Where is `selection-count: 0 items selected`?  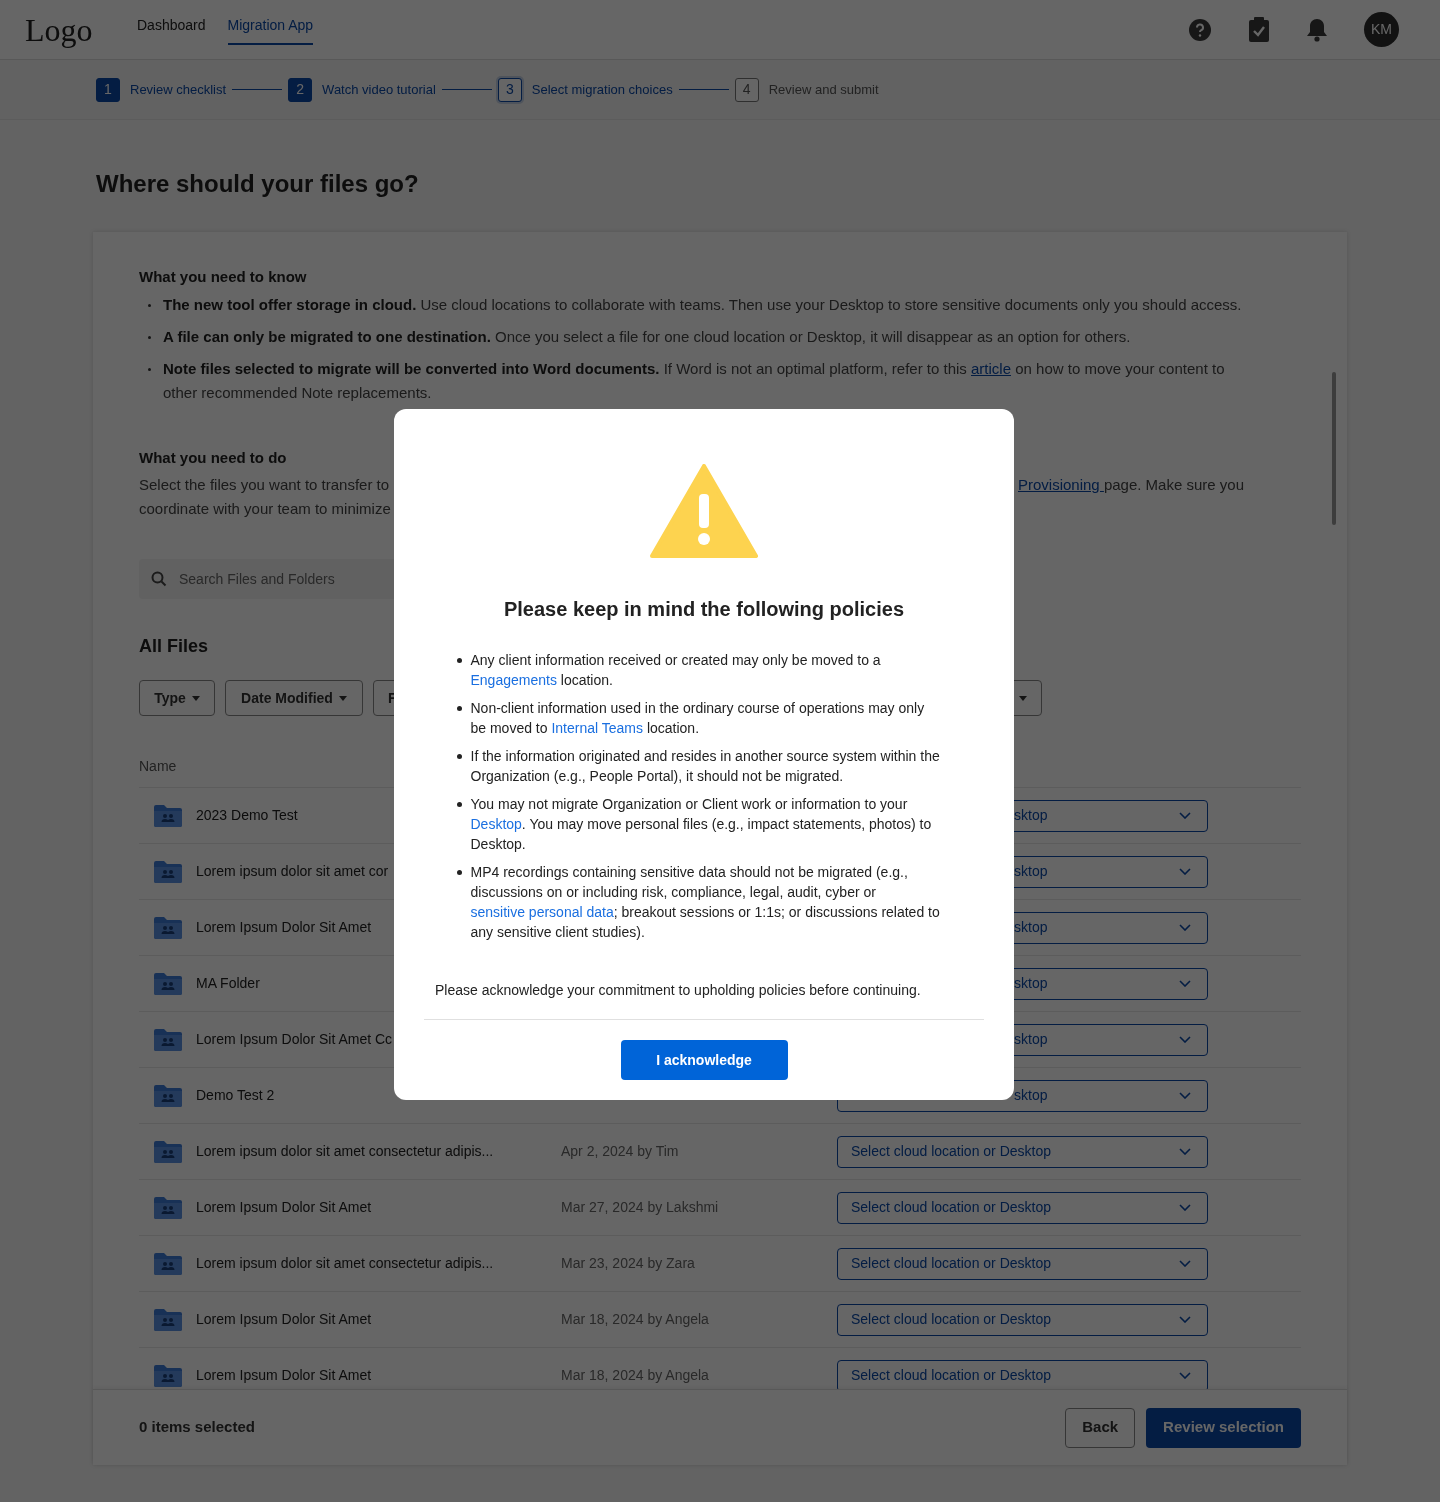
selection-count: 0 items selected is located at coordinates (197, 1427).